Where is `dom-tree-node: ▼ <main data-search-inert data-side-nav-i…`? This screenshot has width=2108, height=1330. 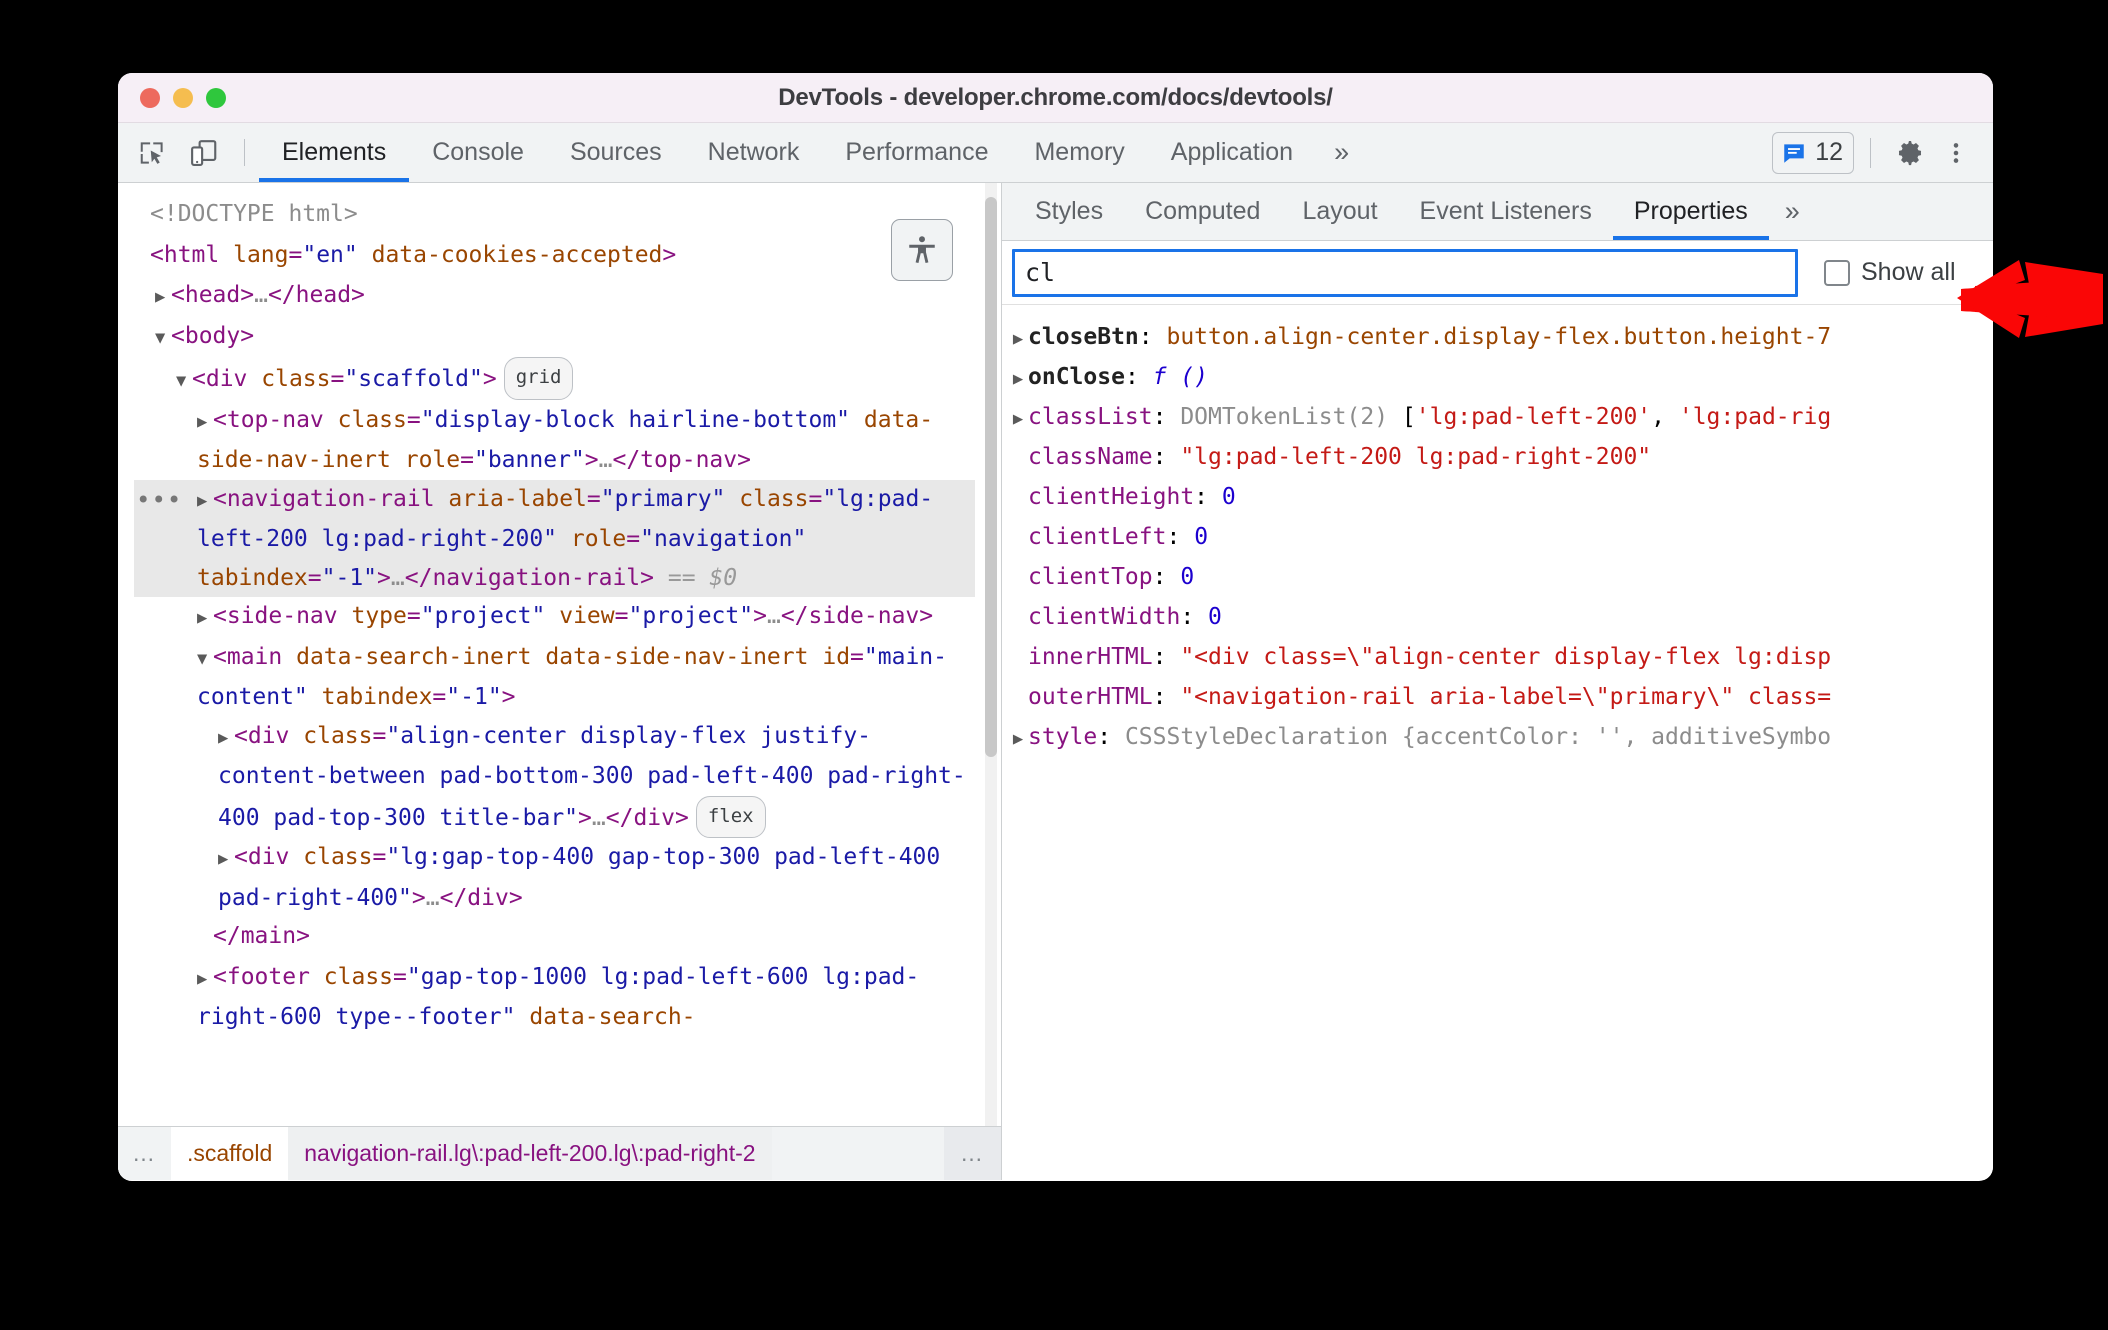
dom-tree-node: ▼ <main data-search-inert data-side-nav-i… is located at coordinates (554, 677).